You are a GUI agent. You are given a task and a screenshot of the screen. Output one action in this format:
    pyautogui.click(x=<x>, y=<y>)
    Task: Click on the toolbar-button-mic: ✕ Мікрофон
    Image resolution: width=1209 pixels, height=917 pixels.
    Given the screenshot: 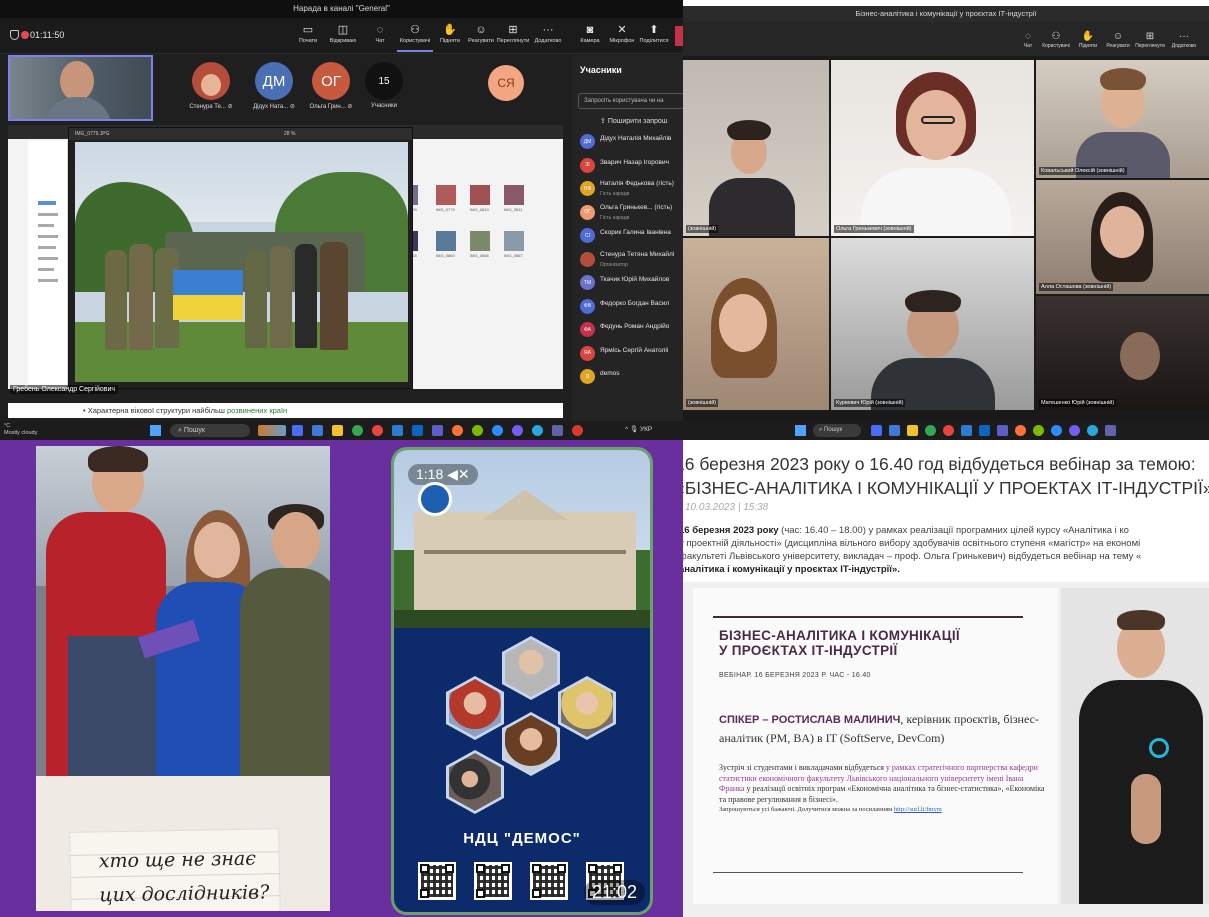 What is the action you would take?
    pyautogui.click(x=622, y=37)
    